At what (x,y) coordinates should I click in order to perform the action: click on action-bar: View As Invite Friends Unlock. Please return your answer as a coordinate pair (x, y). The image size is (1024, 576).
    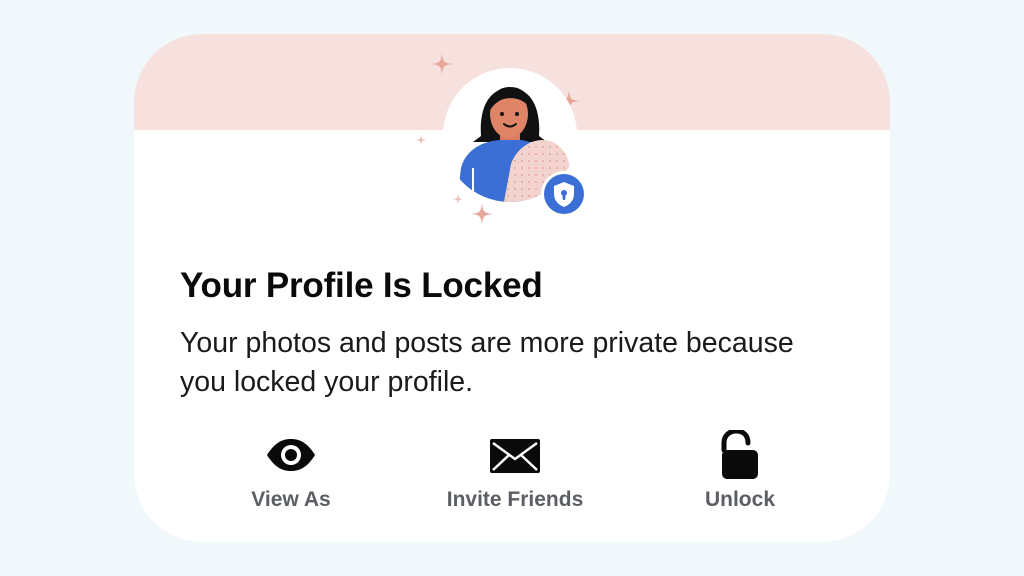
    Looking at the image, I should click on (512, 480).